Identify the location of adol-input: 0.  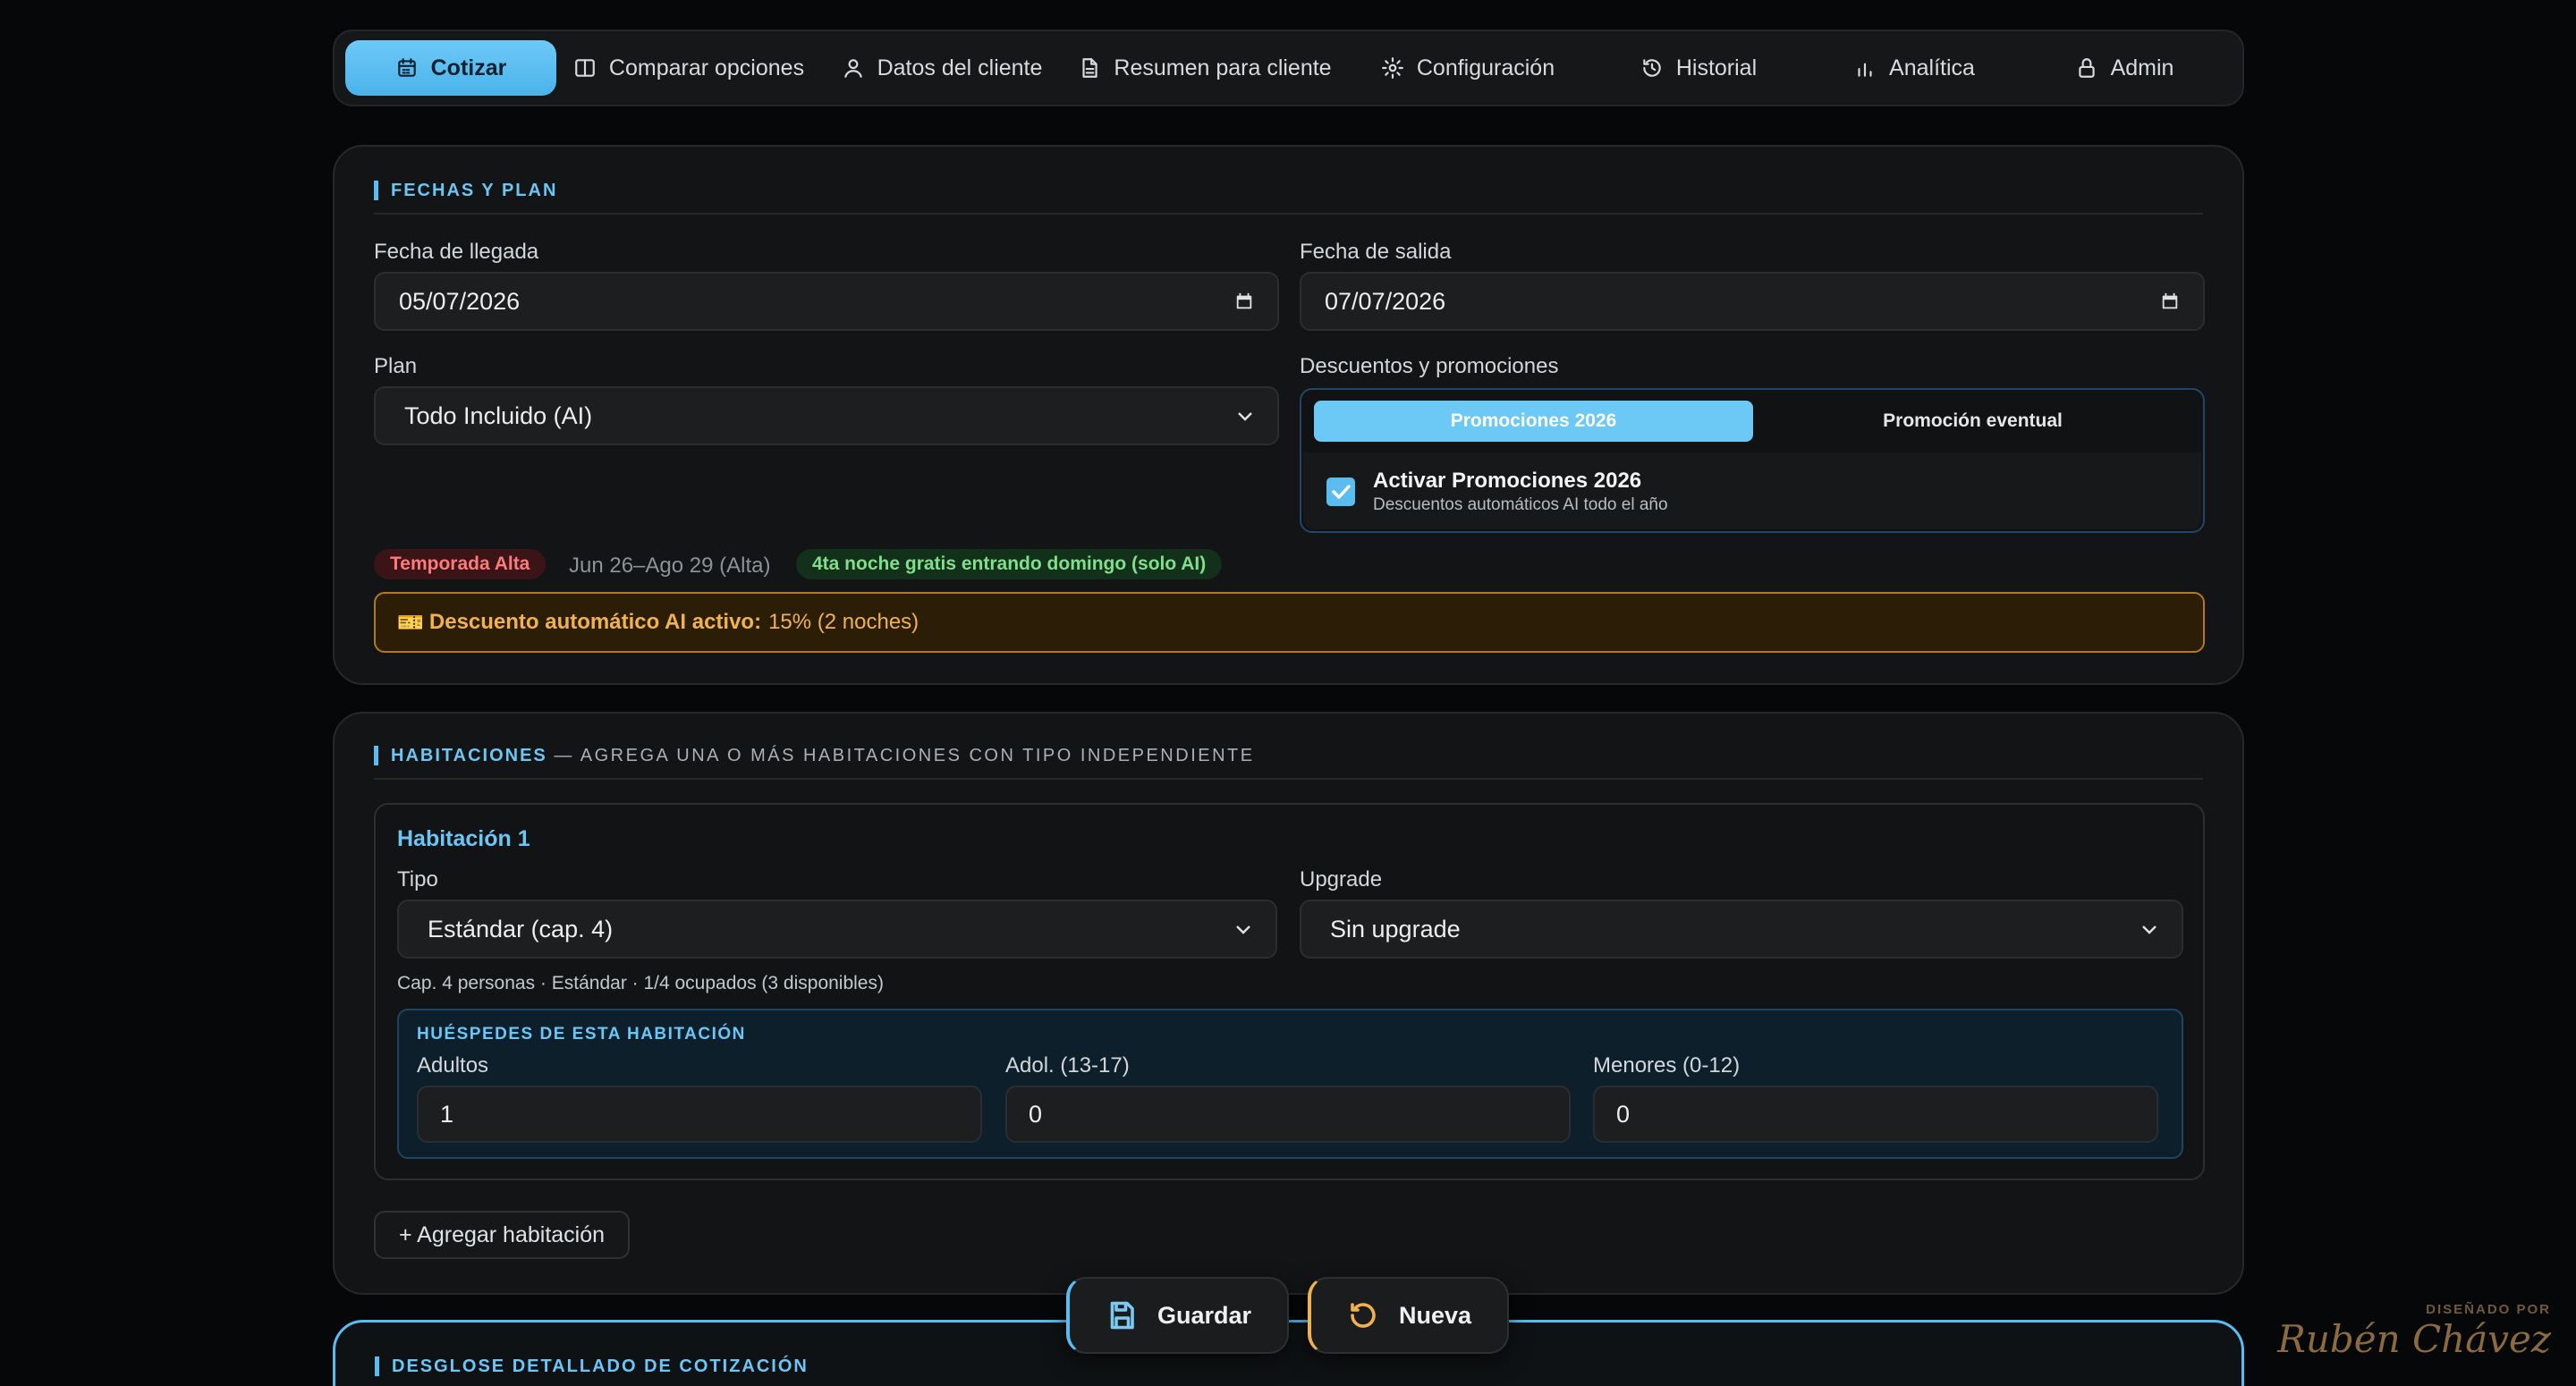
(1288, 1114).